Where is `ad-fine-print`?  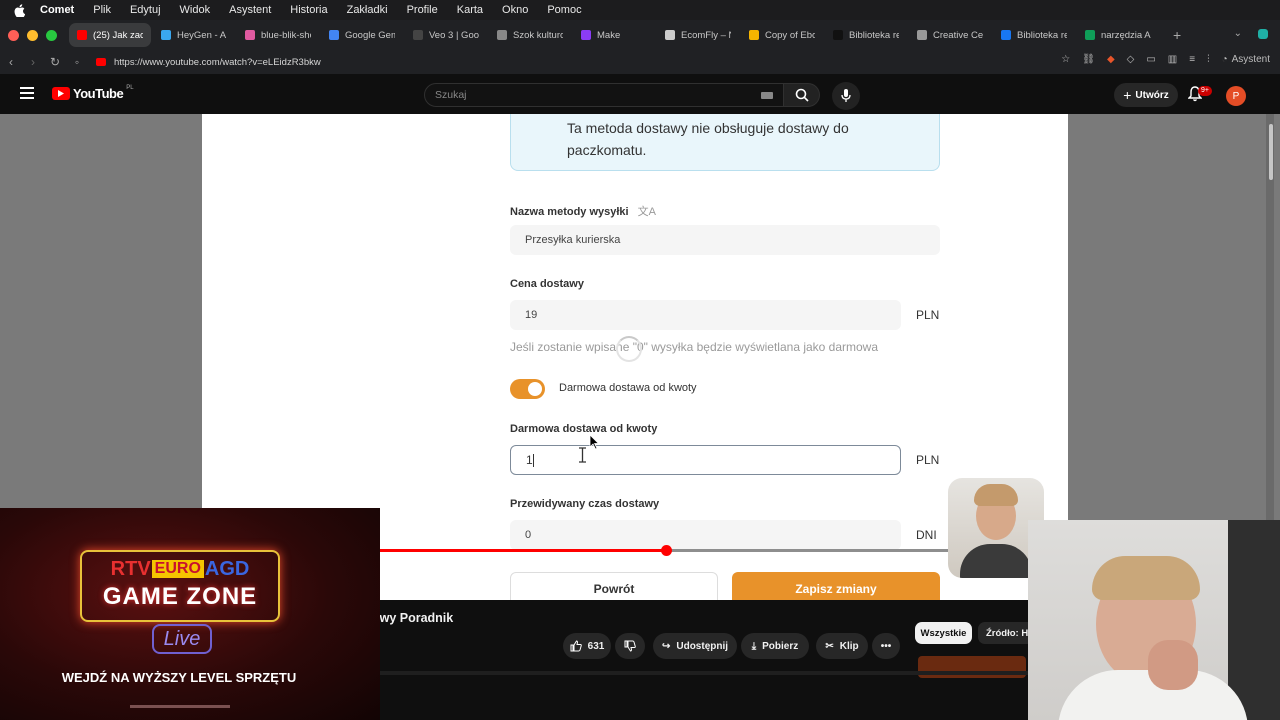
ad-fine-print is located at coordinates (180, 706).